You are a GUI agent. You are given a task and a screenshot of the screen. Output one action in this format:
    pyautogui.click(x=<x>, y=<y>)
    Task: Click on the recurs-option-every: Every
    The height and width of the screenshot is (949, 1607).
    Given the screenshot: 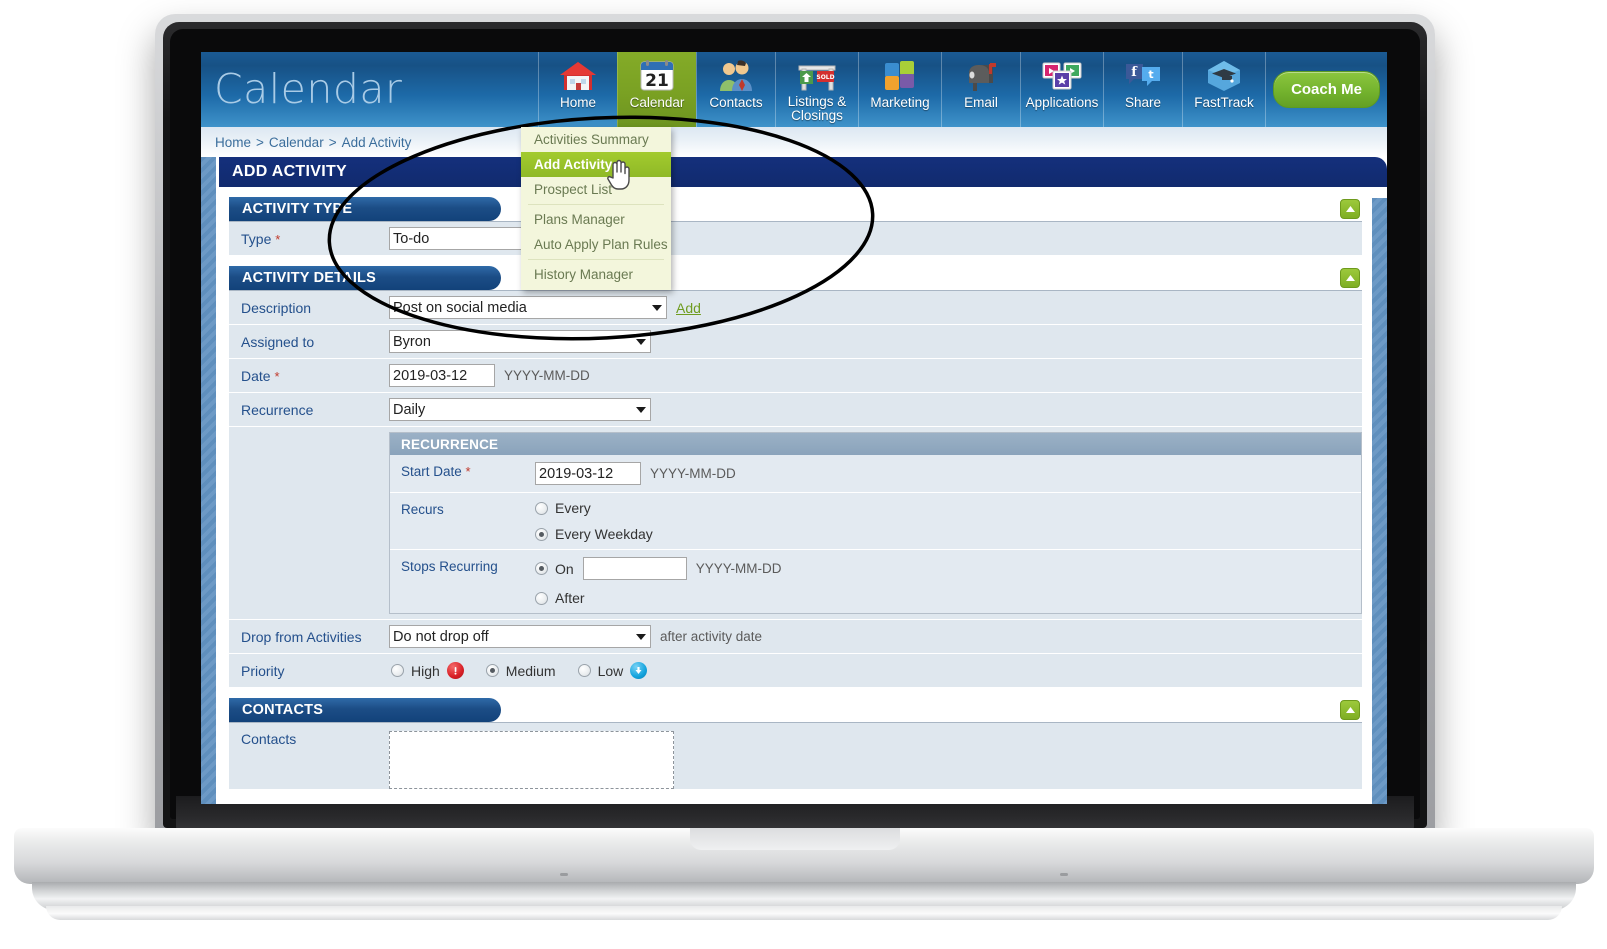 What is the action you would take?
    pyautogui.click(x=594, y=508)
    